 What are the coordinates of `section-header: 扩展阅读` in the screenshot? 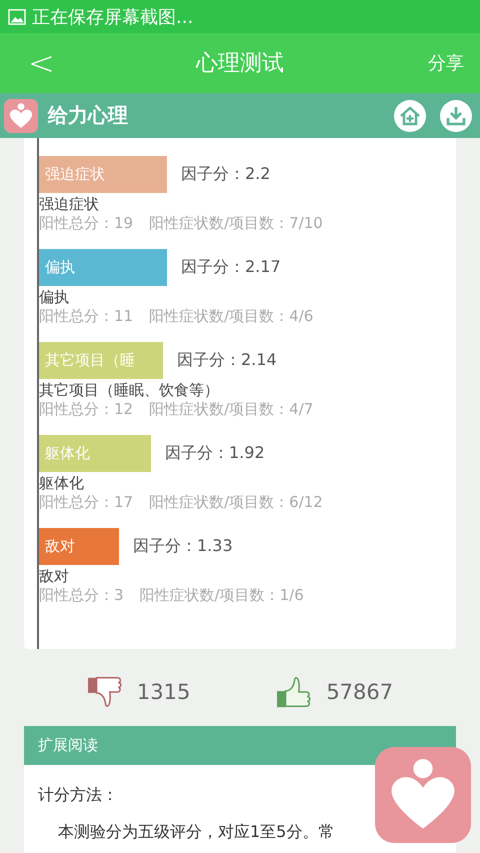 It's located at (240, 745).